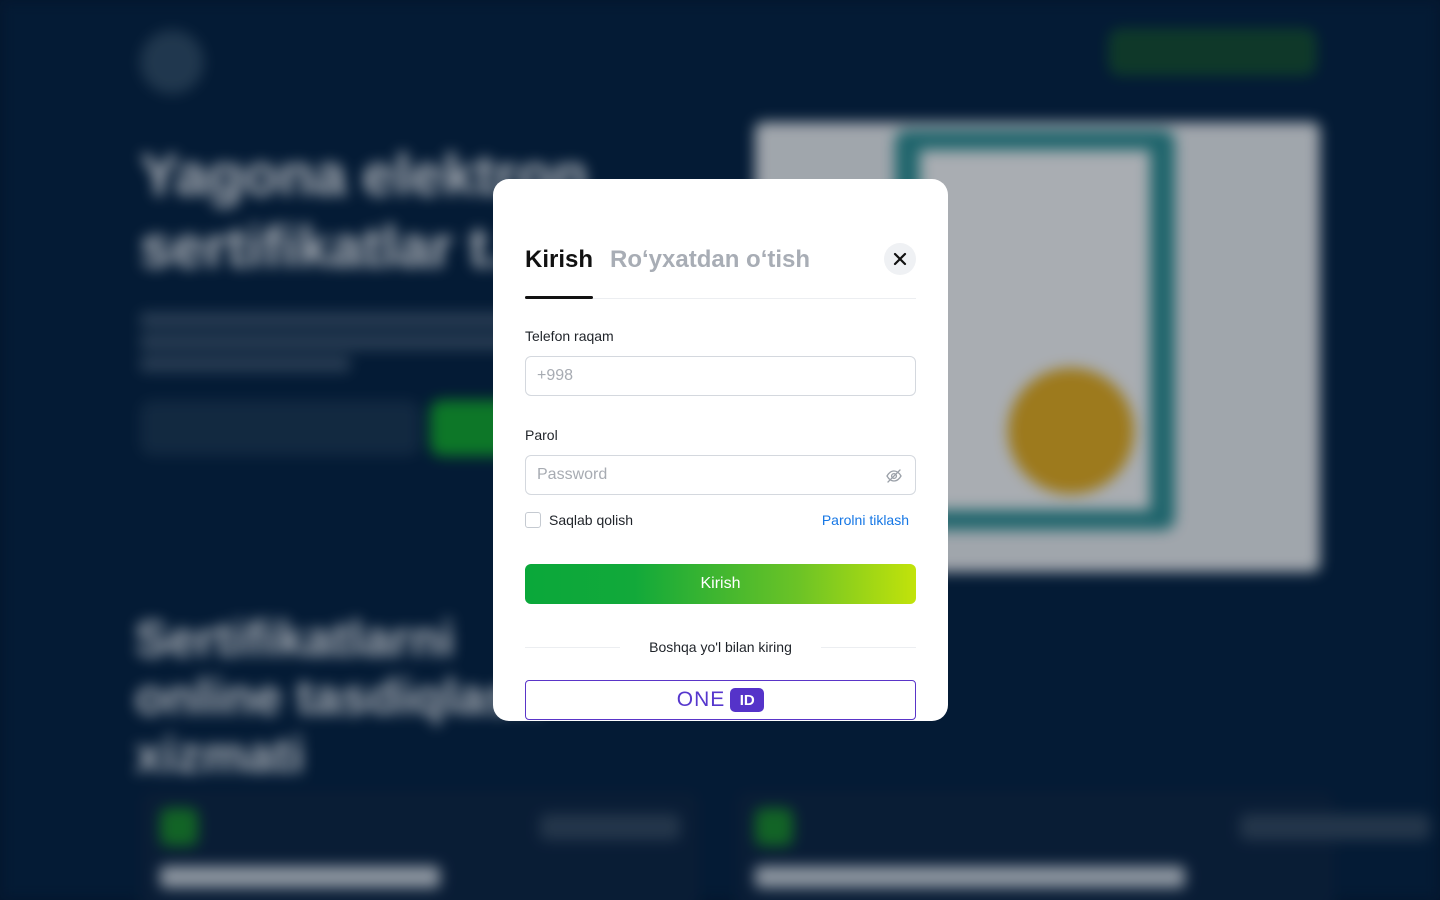 Image resolution: width=1440 pixels, height=900 pixels. I want to click on forgot-password-link: Parolni tiklash, so click(865, 520).